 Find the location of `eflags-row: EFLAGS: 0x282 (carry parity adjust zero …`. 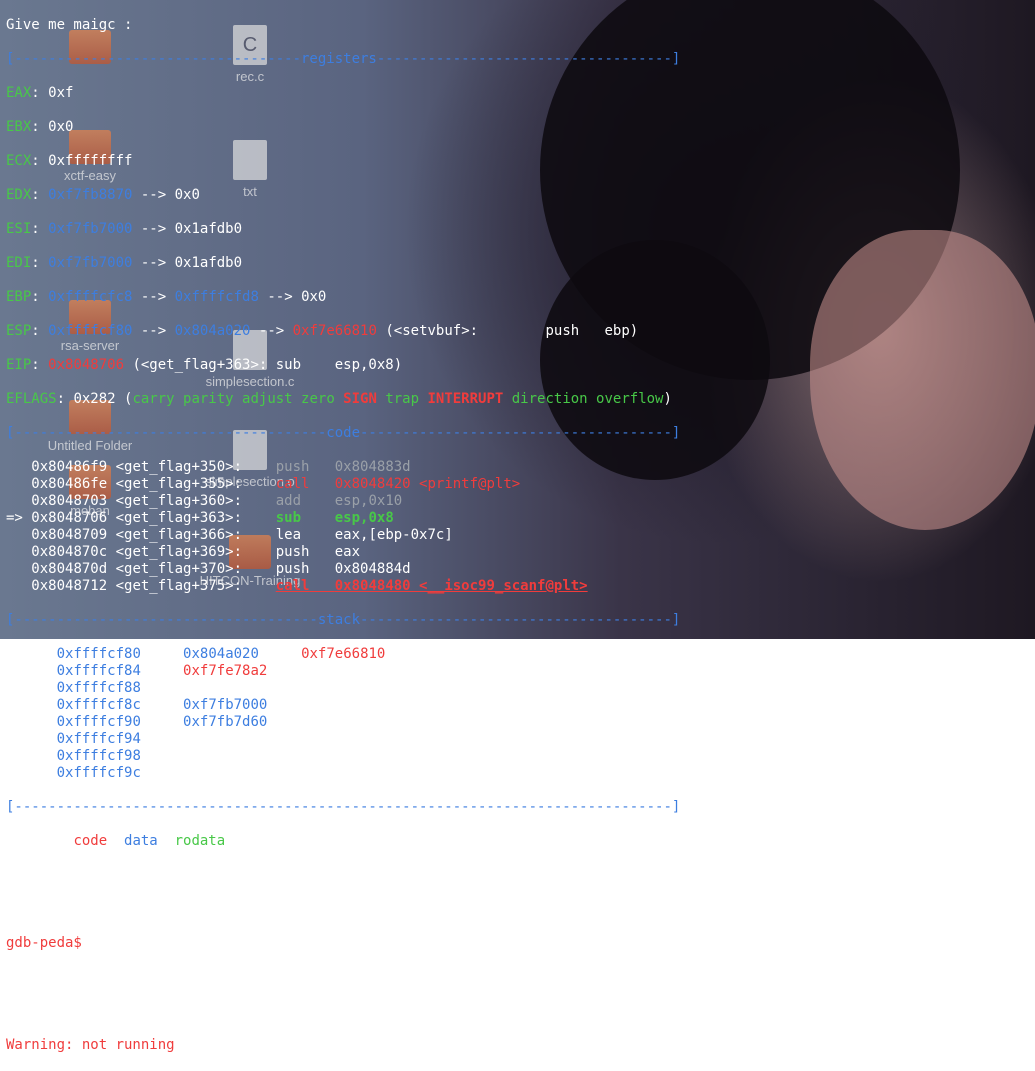

eflags-row: EFLAGS: 0x282 (carry parity adjust zero … is located at coordinates (339, 399).